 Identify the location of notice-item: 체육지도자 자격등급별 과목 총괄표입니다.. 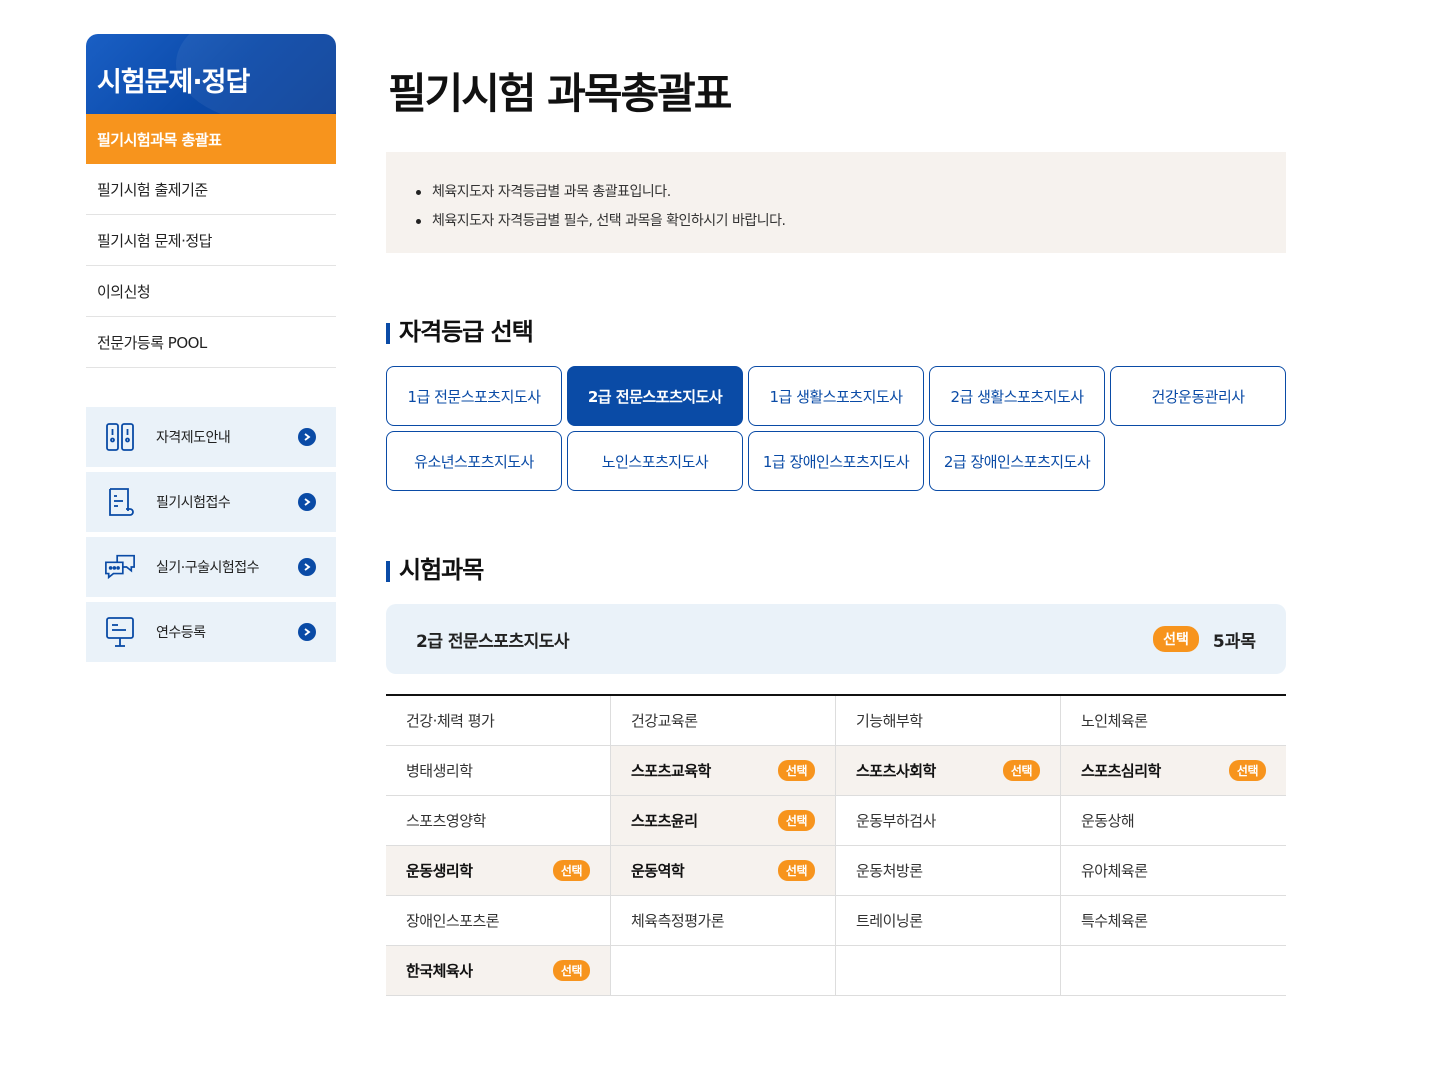
(851, 192).